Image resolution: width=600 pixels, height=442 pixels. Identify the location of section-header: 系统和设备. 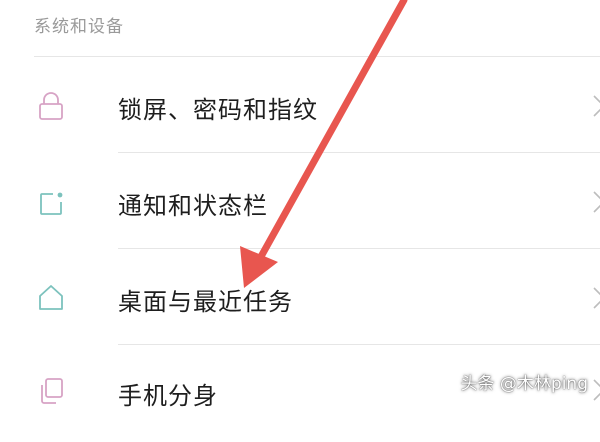
(79, 27).